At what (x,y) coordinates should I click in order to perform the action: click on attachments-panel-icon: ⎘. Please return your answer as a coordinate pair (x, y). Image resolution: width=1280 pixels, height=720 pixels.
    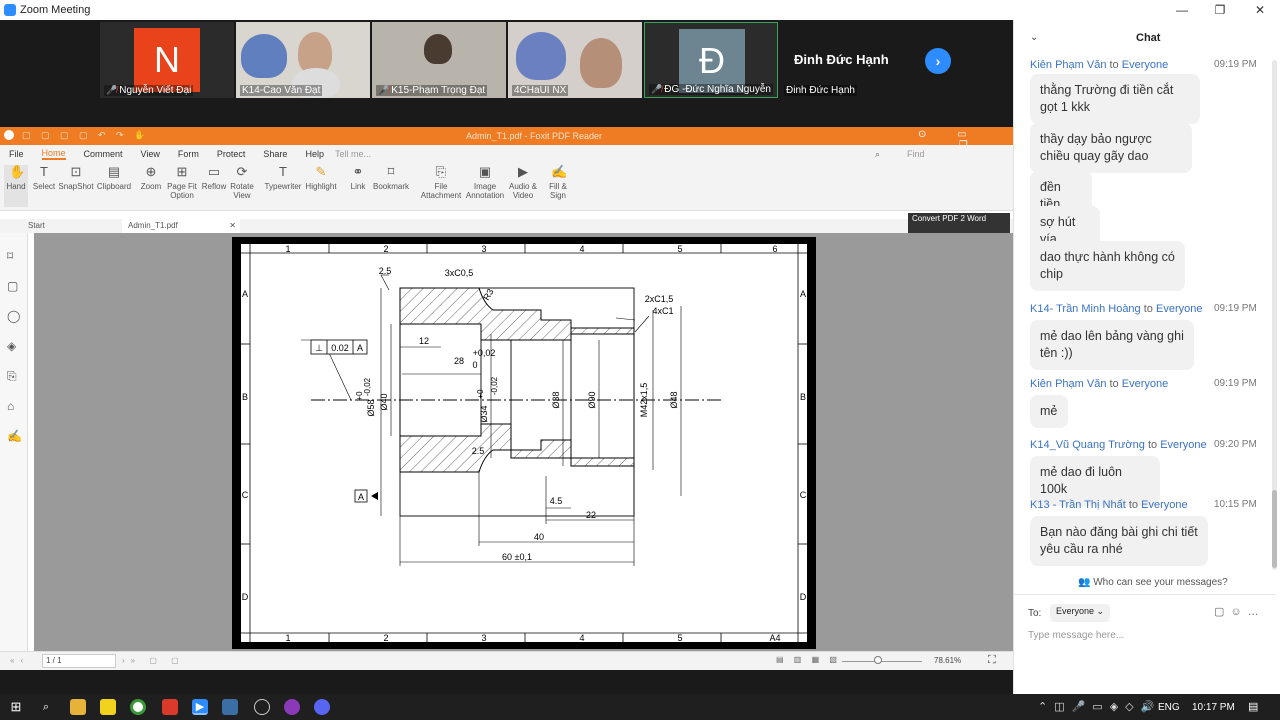
    Looking at the image, I should click on (12, 376).